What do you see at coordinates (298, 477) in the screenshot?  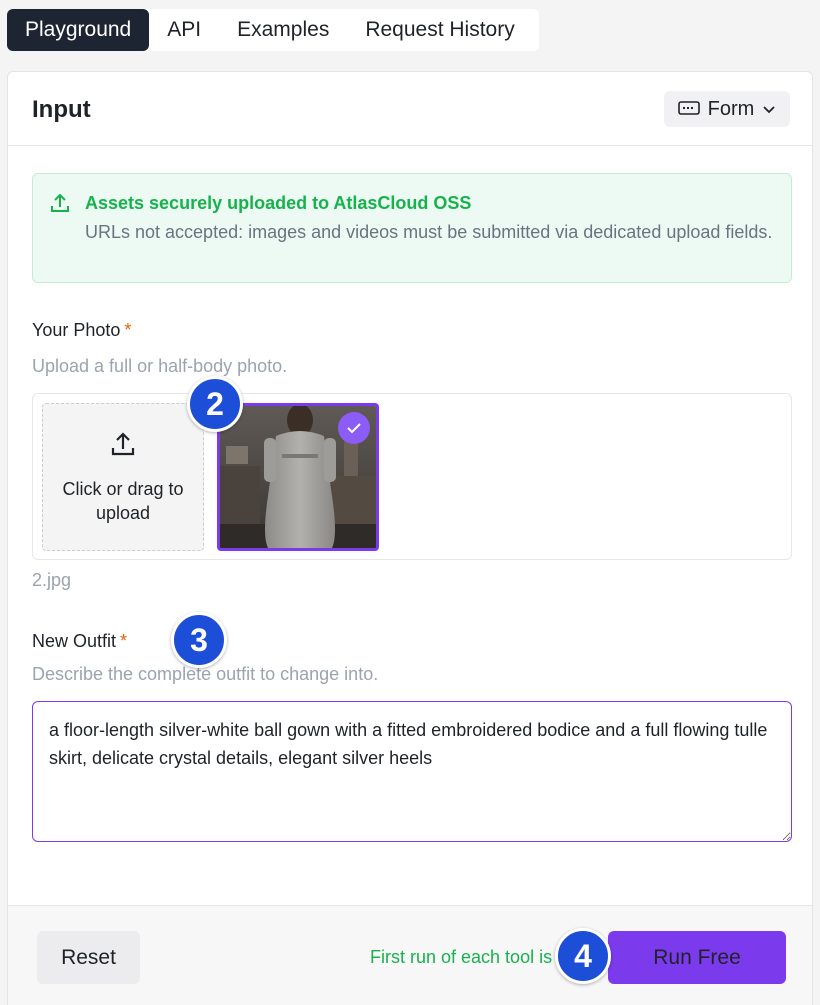 I see `uploaded-photo-thumbnail` at bounding box center [298, 477].